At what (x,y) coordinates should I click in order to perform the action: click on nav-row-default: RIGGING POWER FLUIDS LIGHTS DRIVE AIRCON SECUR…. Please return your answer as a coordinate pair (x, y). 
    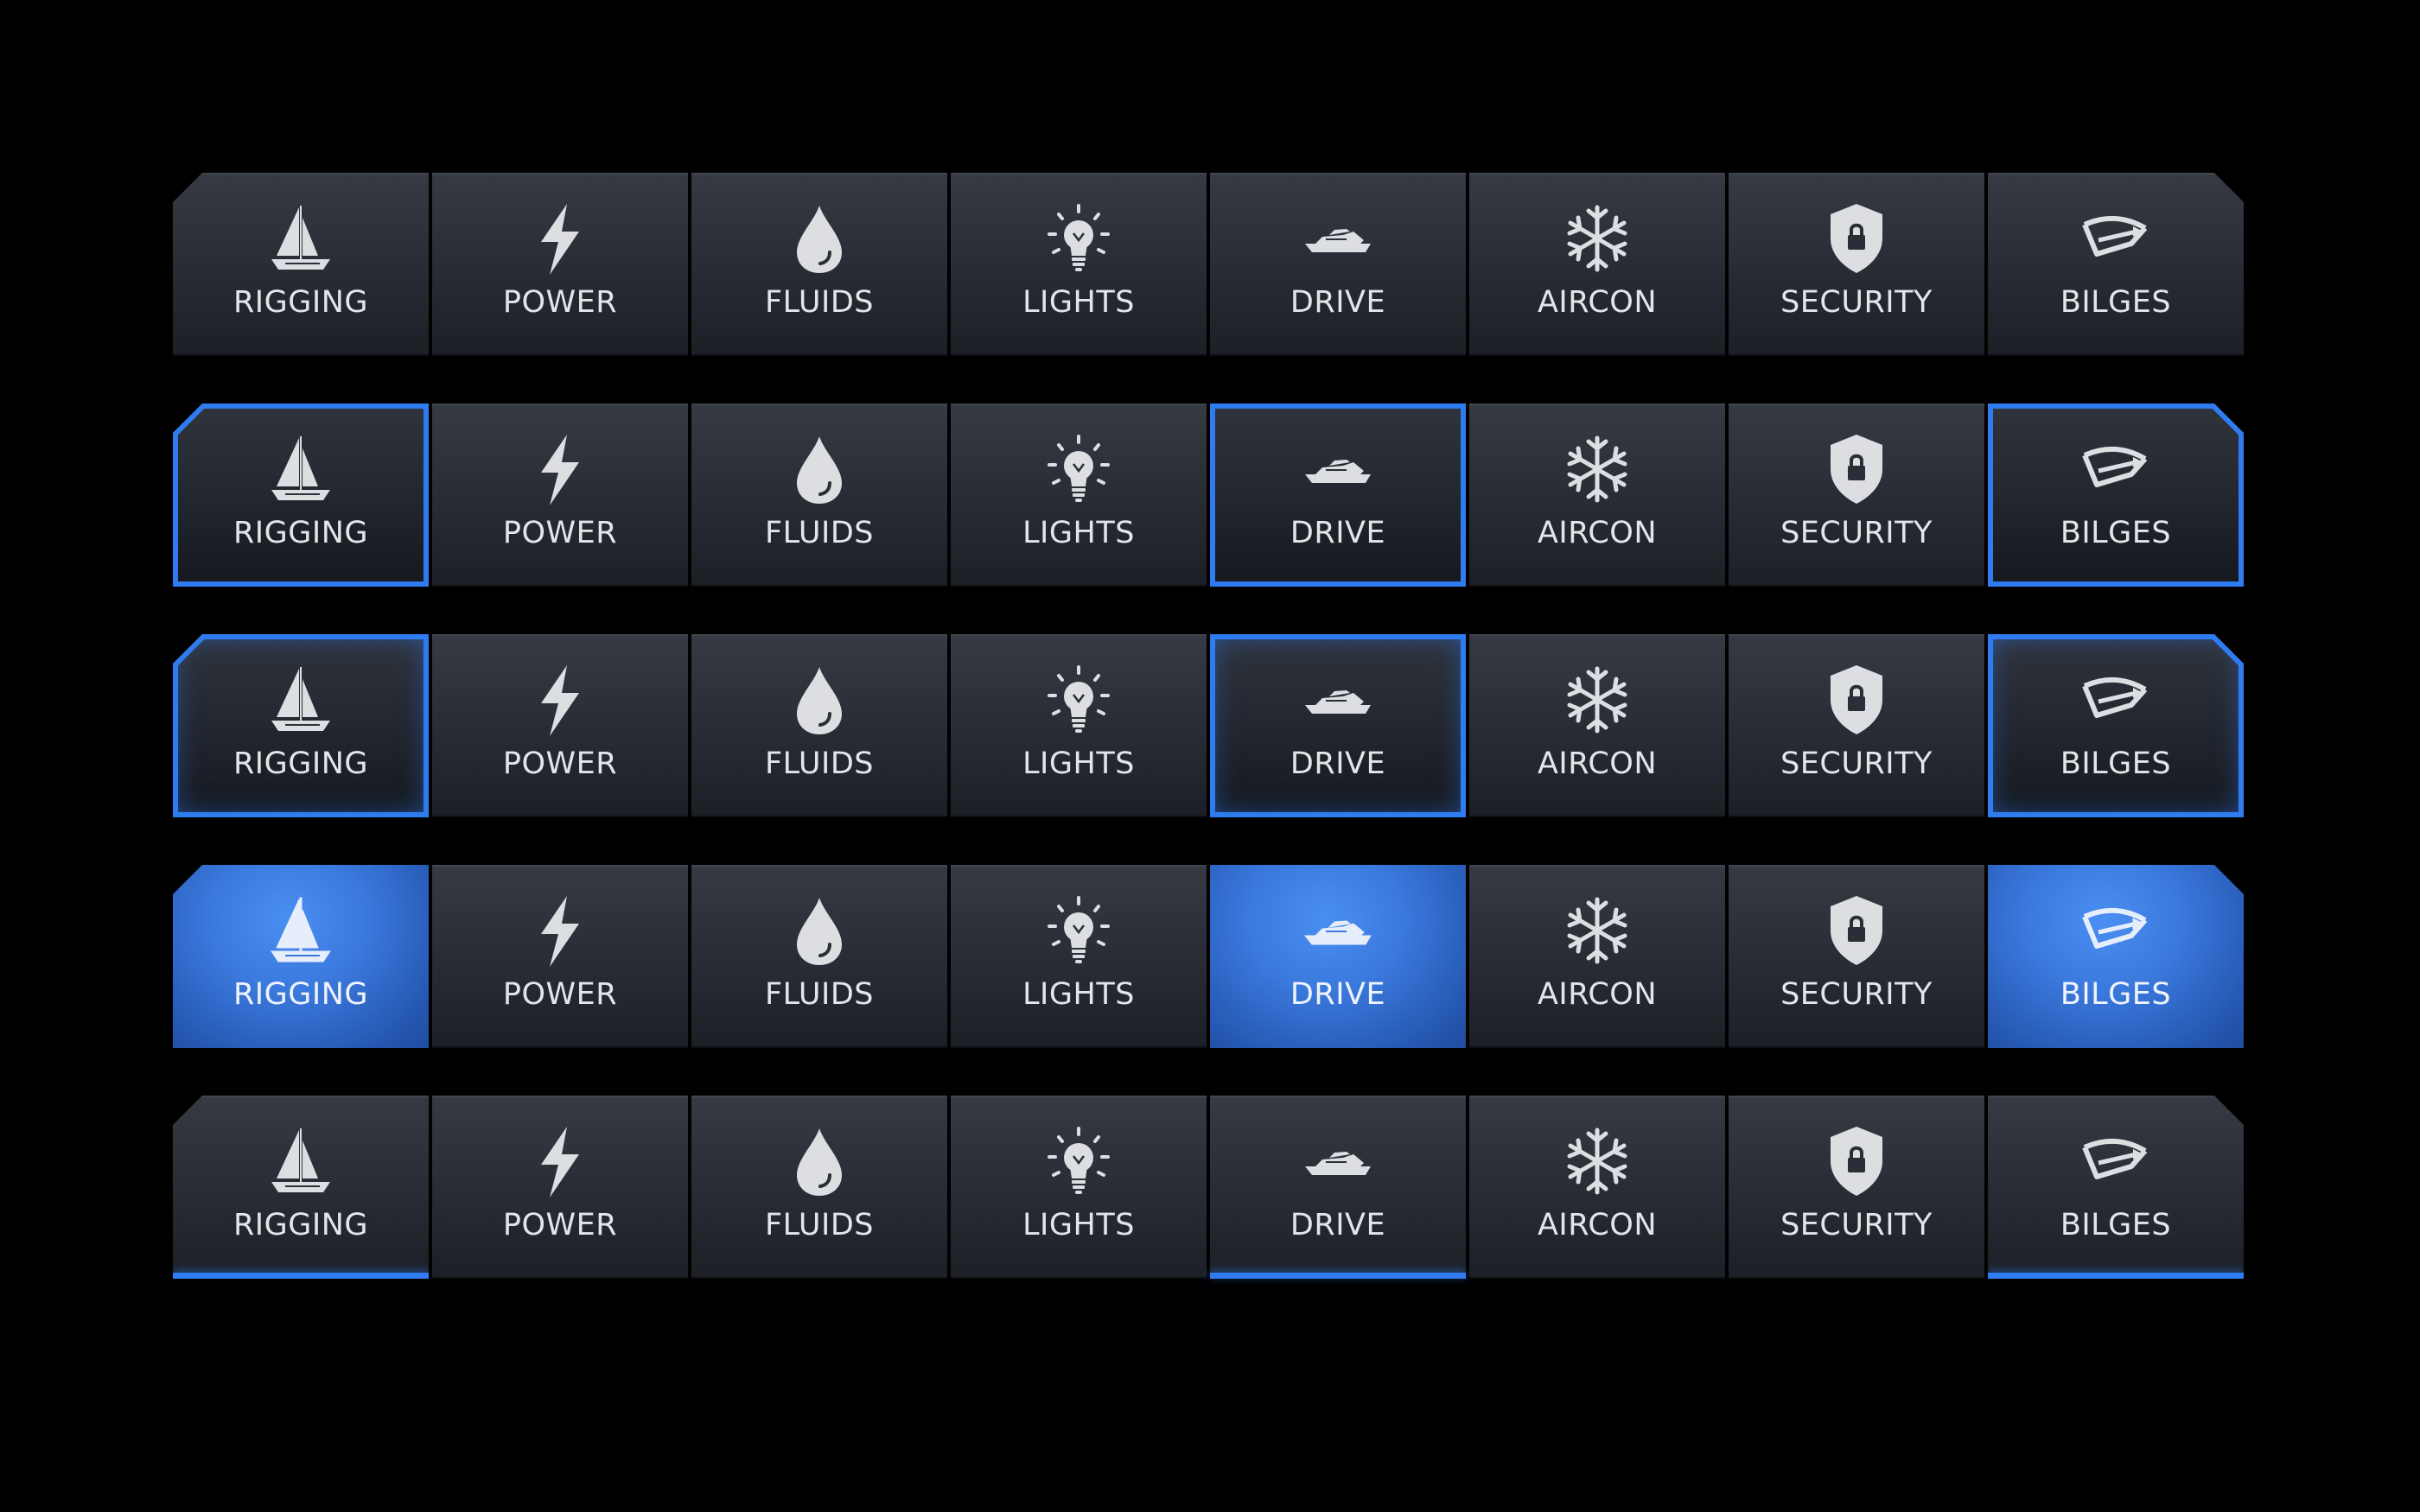
    Looking at the image, I should click on (1210, 264).